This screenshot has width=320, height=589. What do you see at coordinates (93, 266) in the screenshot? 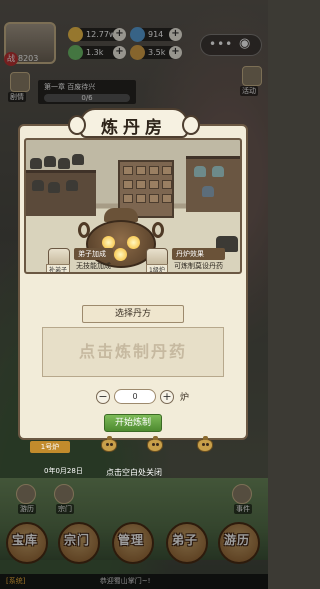
I see `disciple-bonus-desc: 无技能加成` at bounding box center [93, 266].